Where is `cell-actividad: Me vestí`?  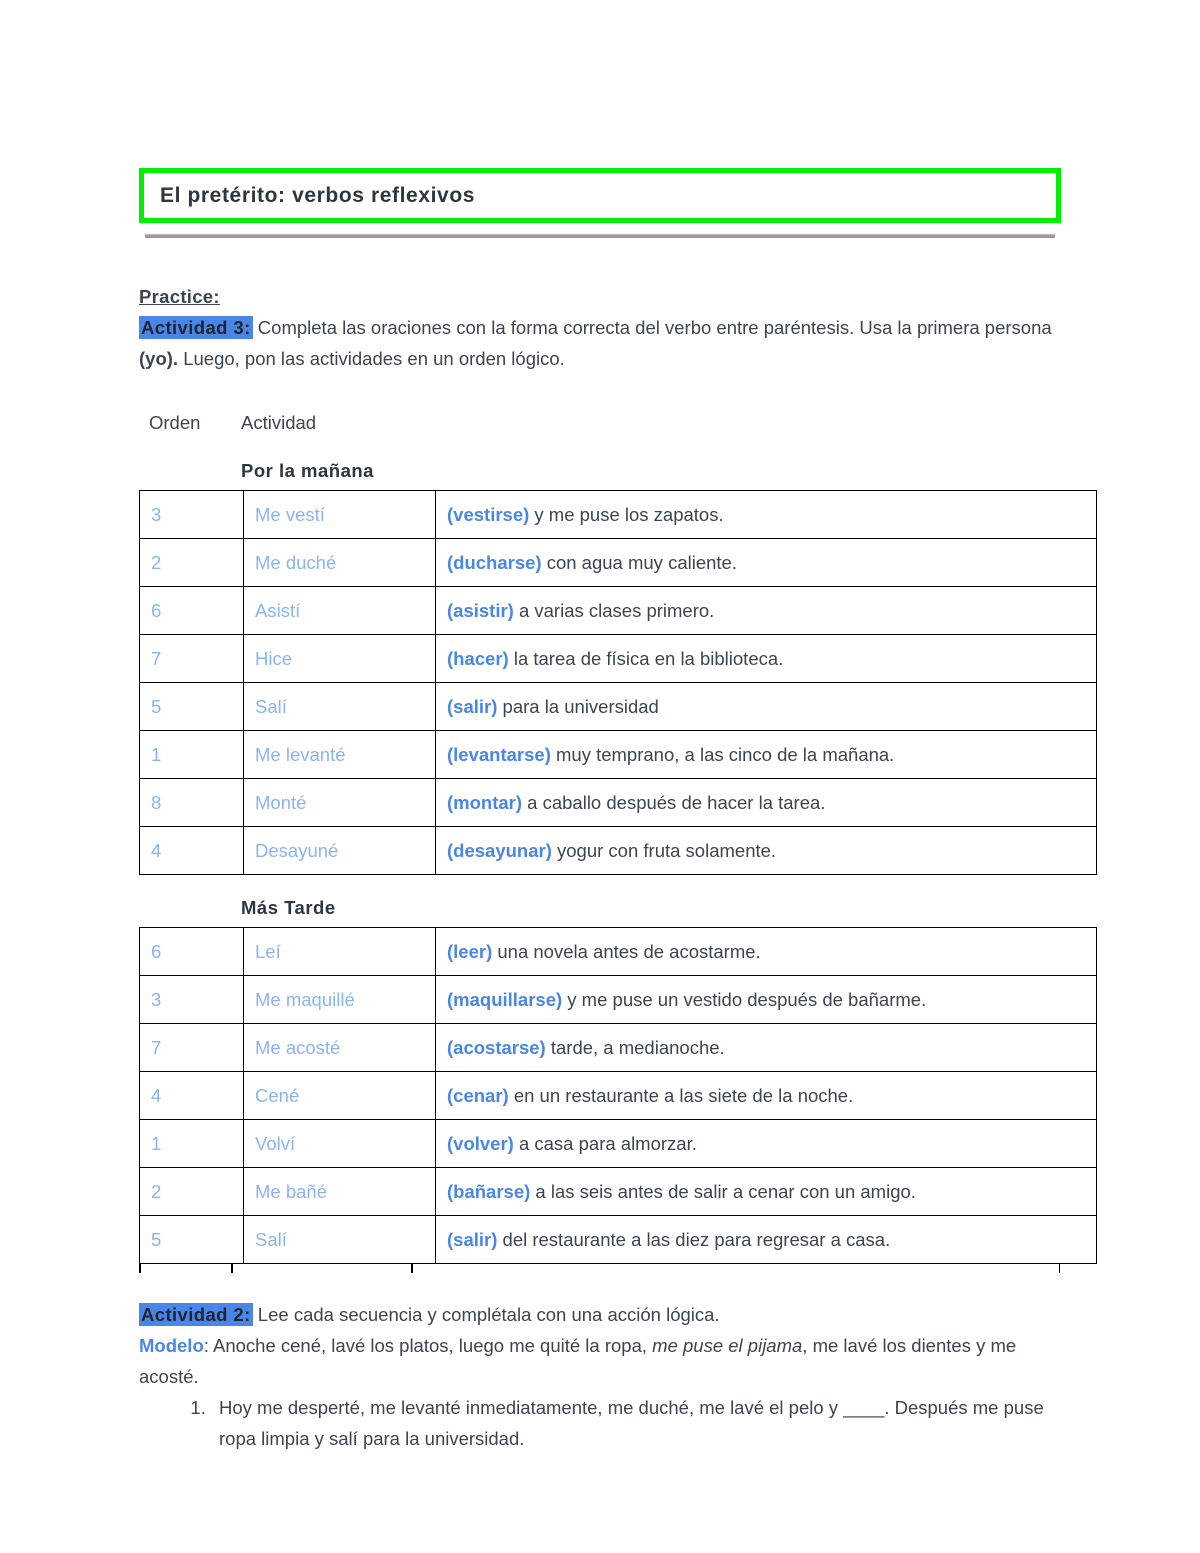
cell-actividad: Me vestí is located at coordinates (339, 514).